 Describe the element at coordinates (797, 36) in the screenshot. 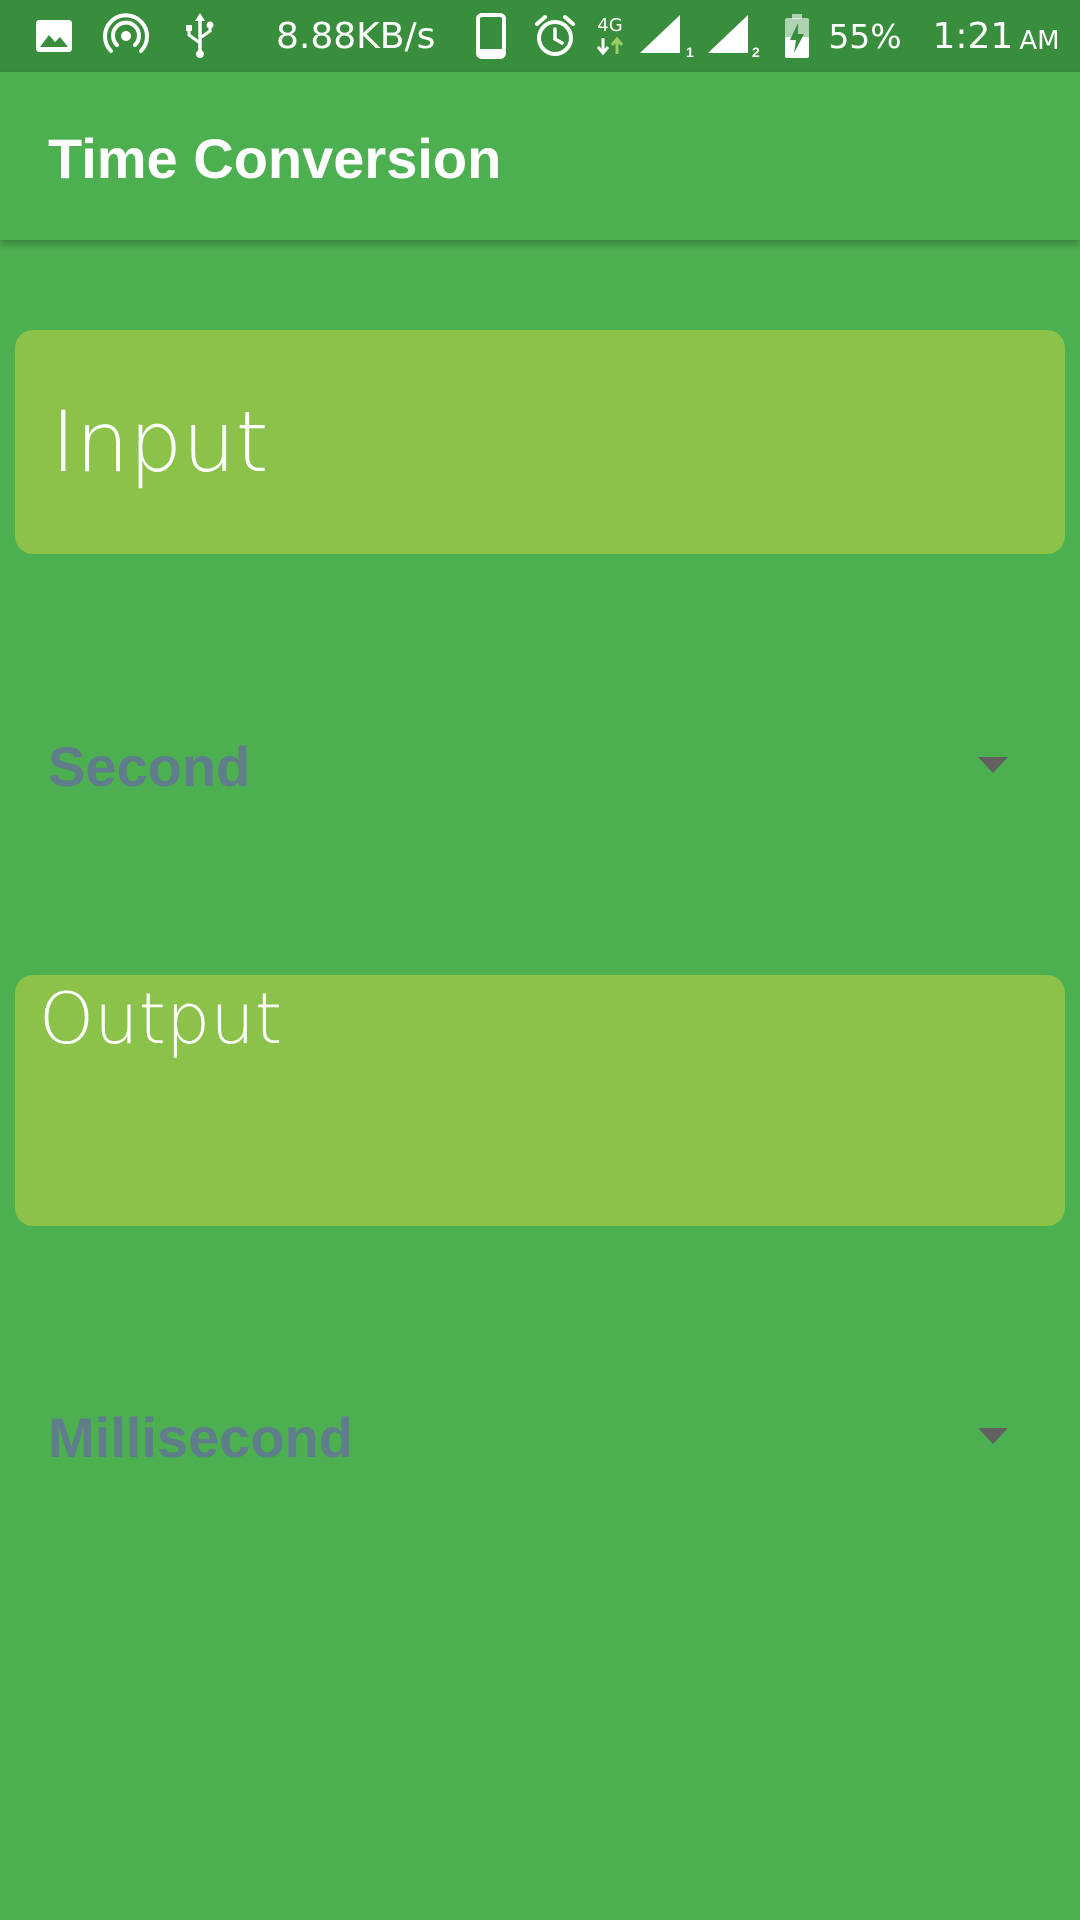

I see `battery-charging-icon` at that location.